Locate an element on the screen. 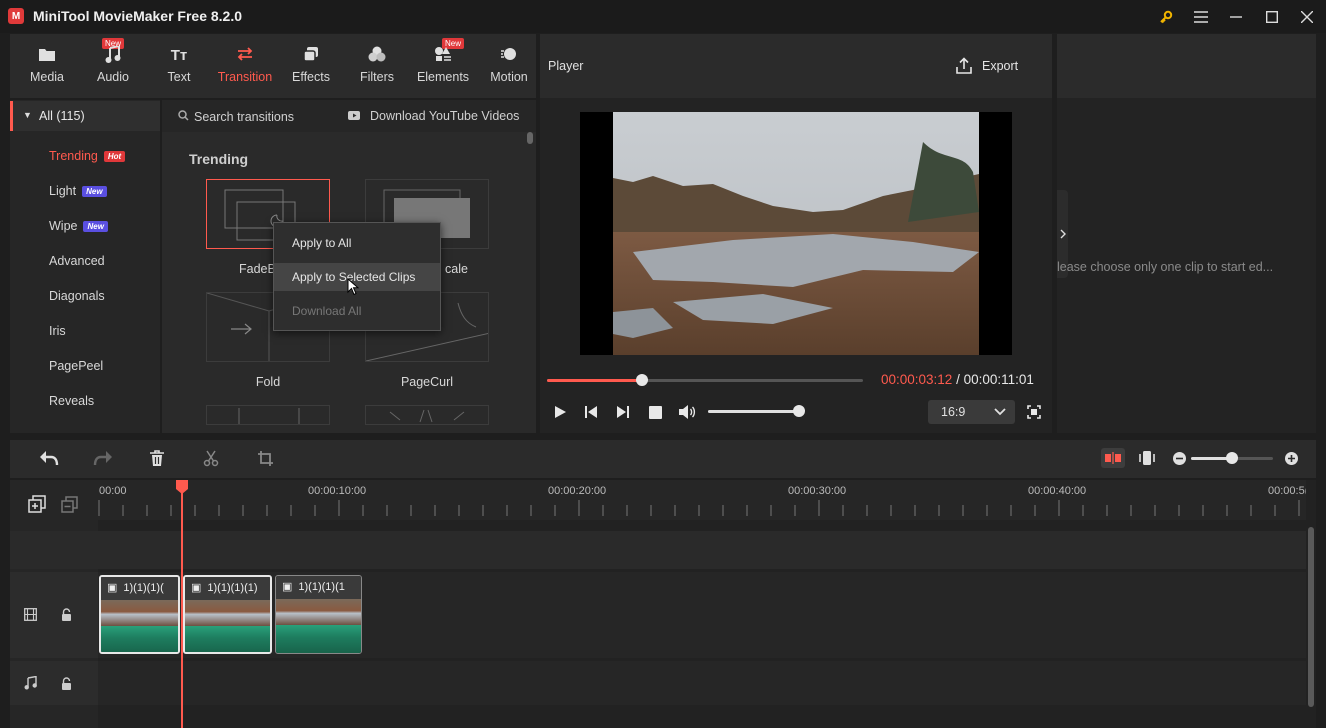  tab-transition: Transition is located at coordinates (245, 66).